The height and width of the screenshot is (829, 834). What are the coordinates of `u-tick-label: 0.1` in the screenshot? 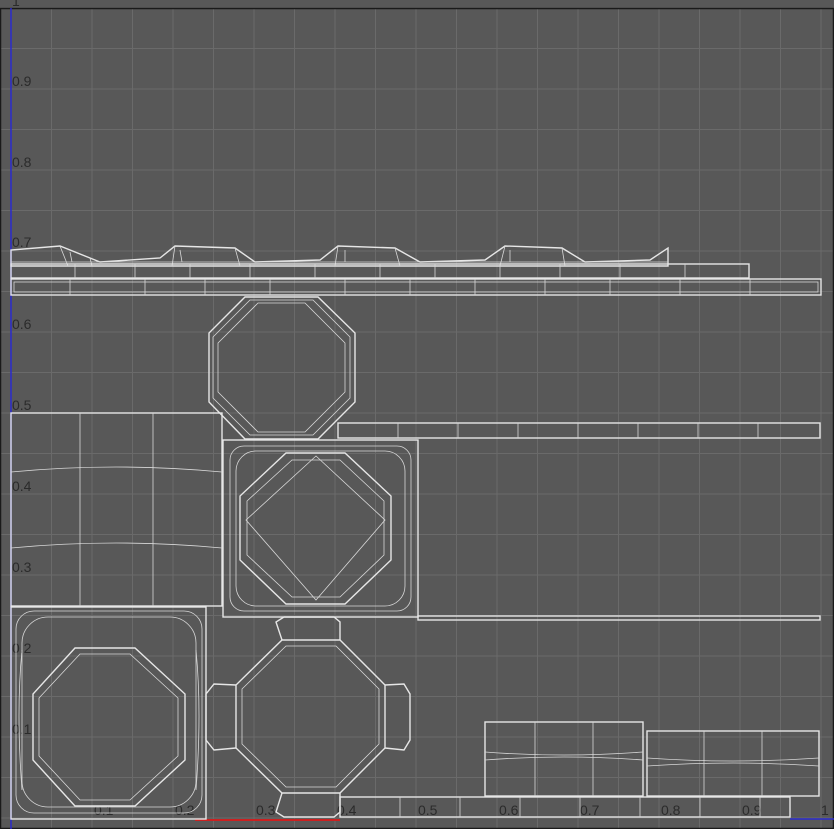 It's located at (104, 810).